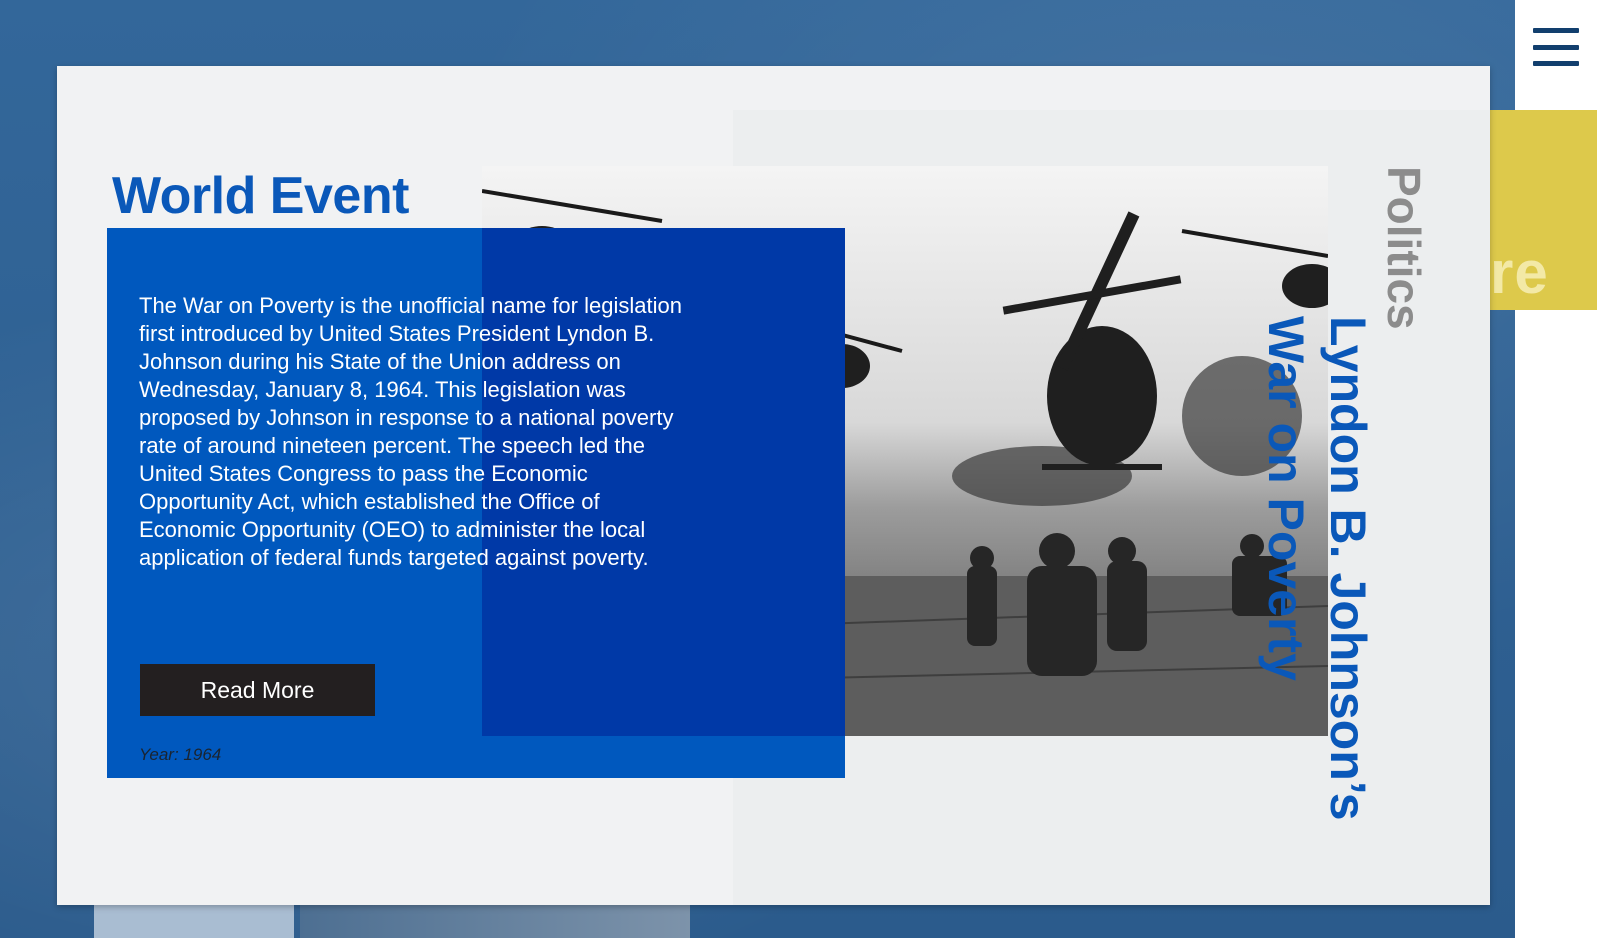 This screenshot has height=938, width=1597. Describe the element at coordinates (1543, 210) in the screenshot. I see `next-card-tab: re` at that location.